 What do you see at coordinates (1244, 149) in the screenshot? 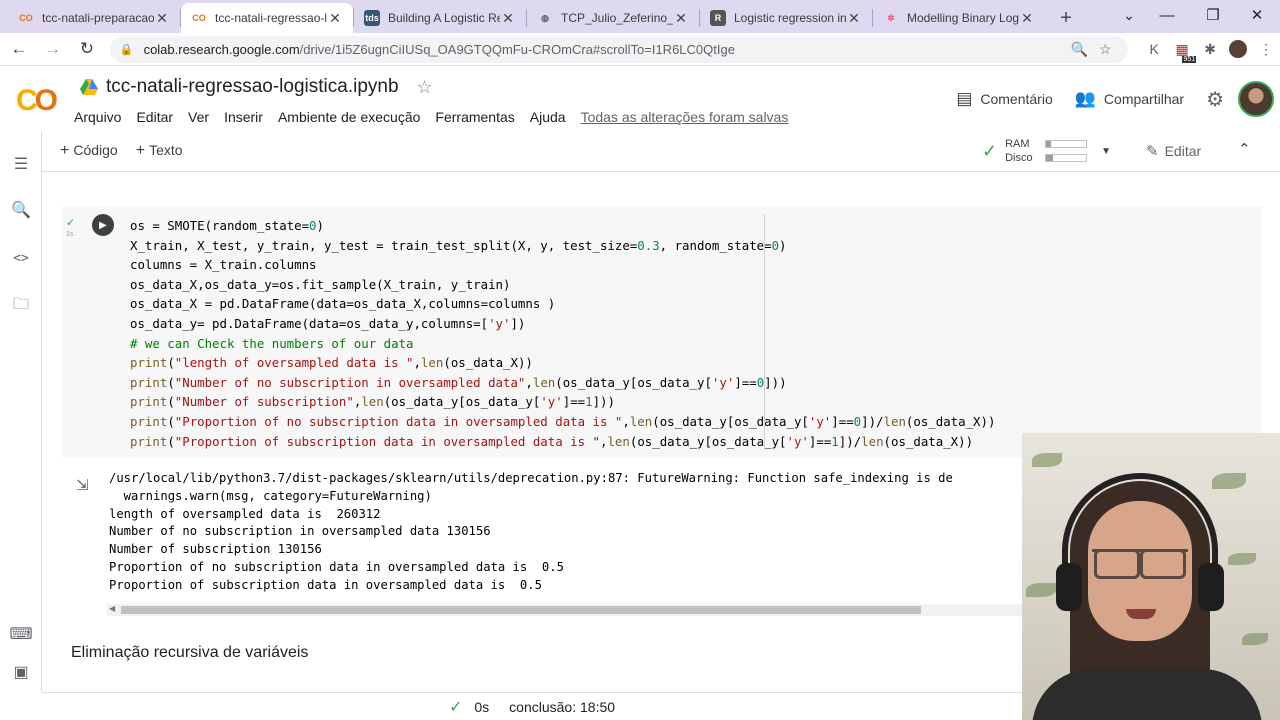
I see `collapse-header-icon: ⌃` at bounding box center [1244, 149].